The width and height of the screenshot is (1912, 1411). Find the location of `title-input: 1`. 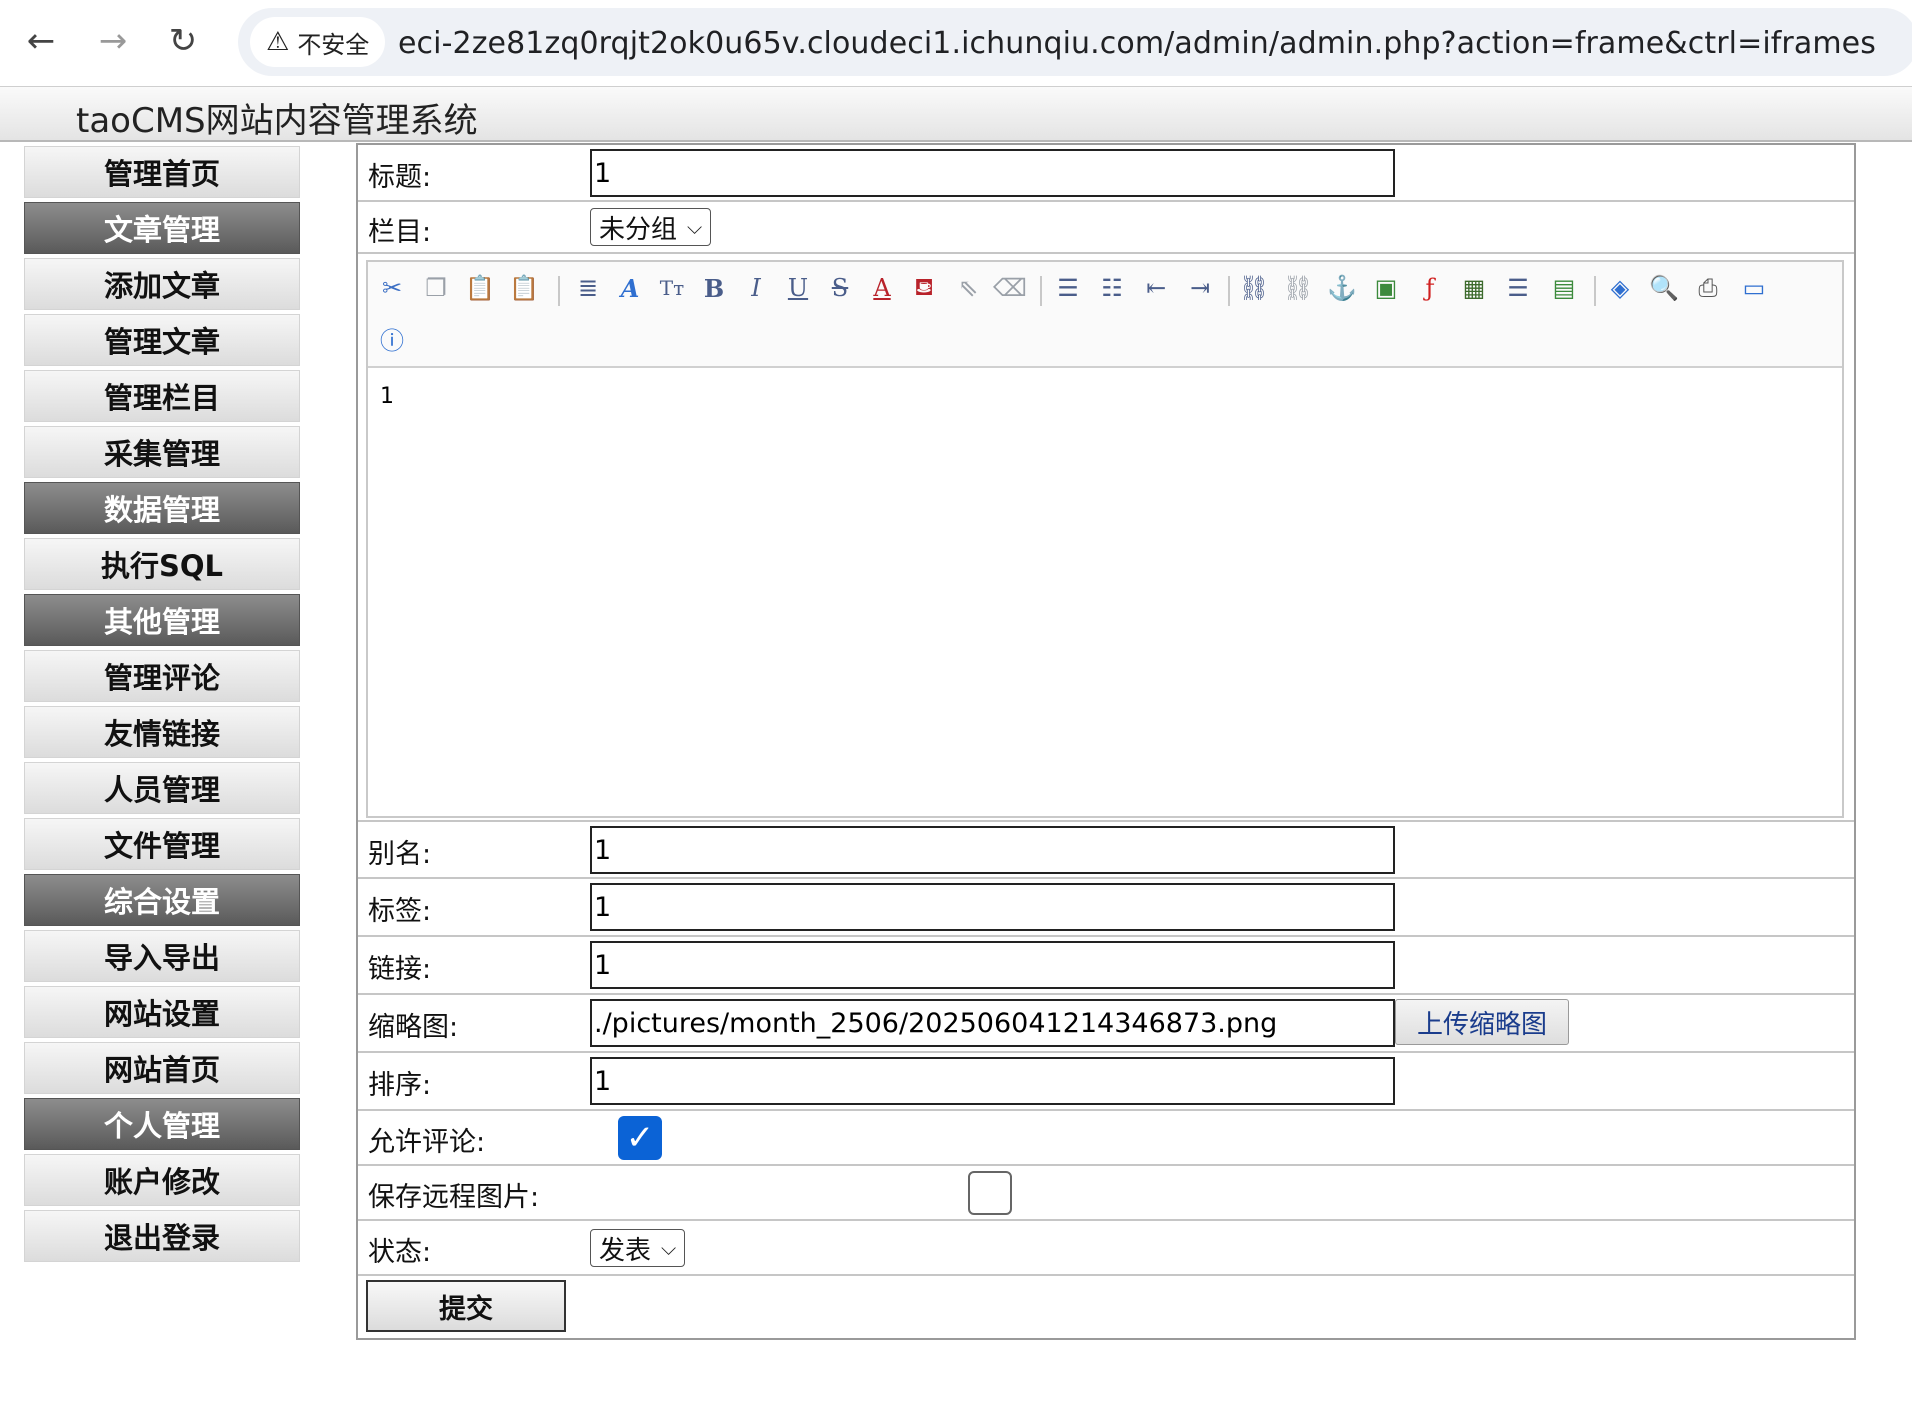

title-input: 1 is located at coordinates (992, 173).